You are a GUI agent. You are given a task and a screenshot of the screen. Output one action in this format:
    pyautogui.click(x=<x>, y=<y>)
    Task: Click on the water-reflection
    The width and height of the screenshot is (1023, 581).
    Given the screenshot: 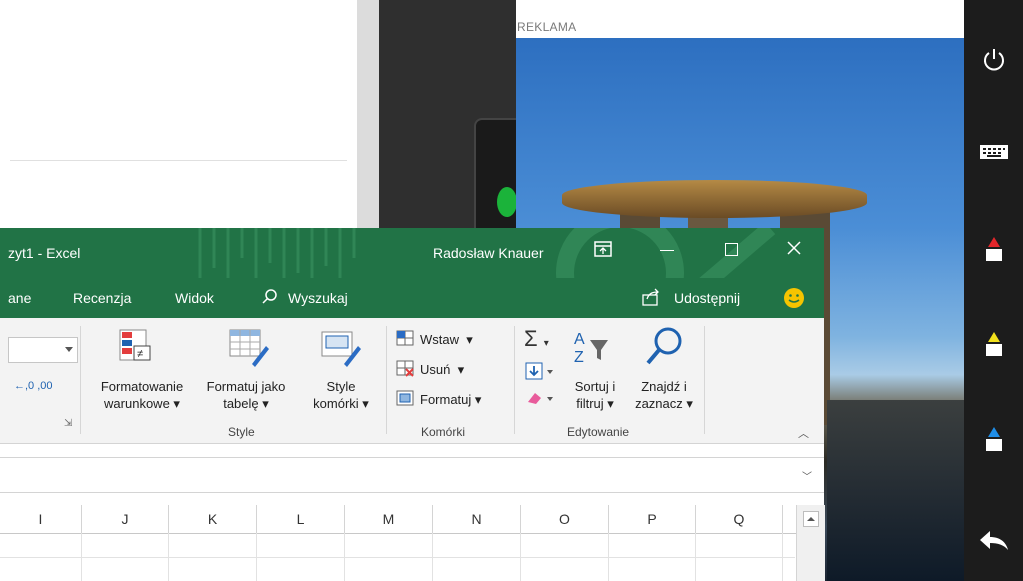 What is the action you would take?
    pyautogui.click(x=895, y=490)
    